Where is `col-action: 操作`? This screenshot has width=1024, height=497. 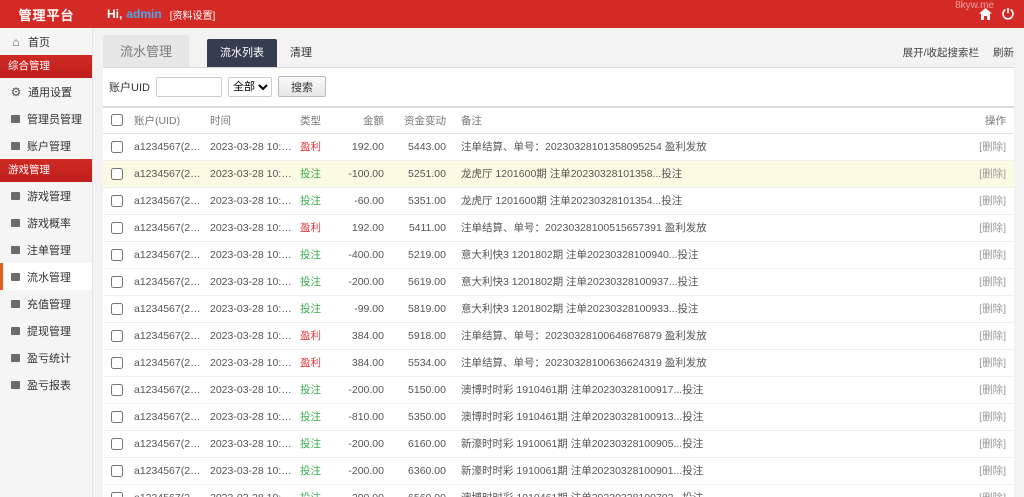
col-action: 操作 is located at coordinates (985, 120).